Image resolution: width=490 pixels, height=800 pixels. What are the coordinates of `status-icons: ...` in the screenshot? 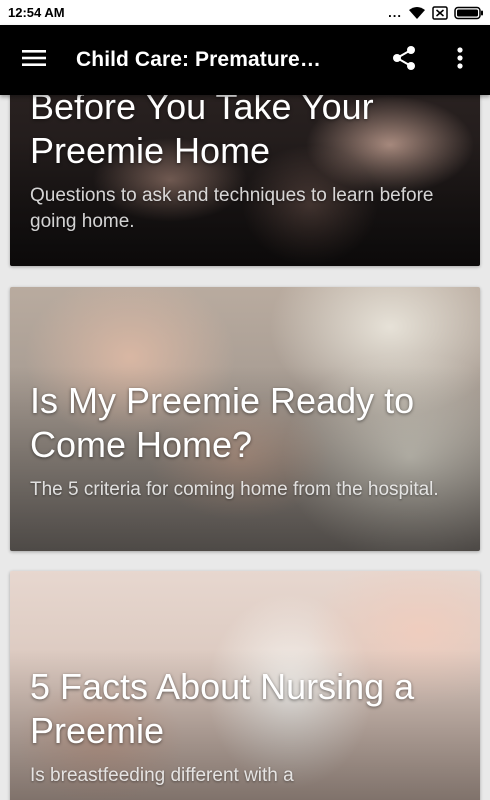 It's located at (436, 12).